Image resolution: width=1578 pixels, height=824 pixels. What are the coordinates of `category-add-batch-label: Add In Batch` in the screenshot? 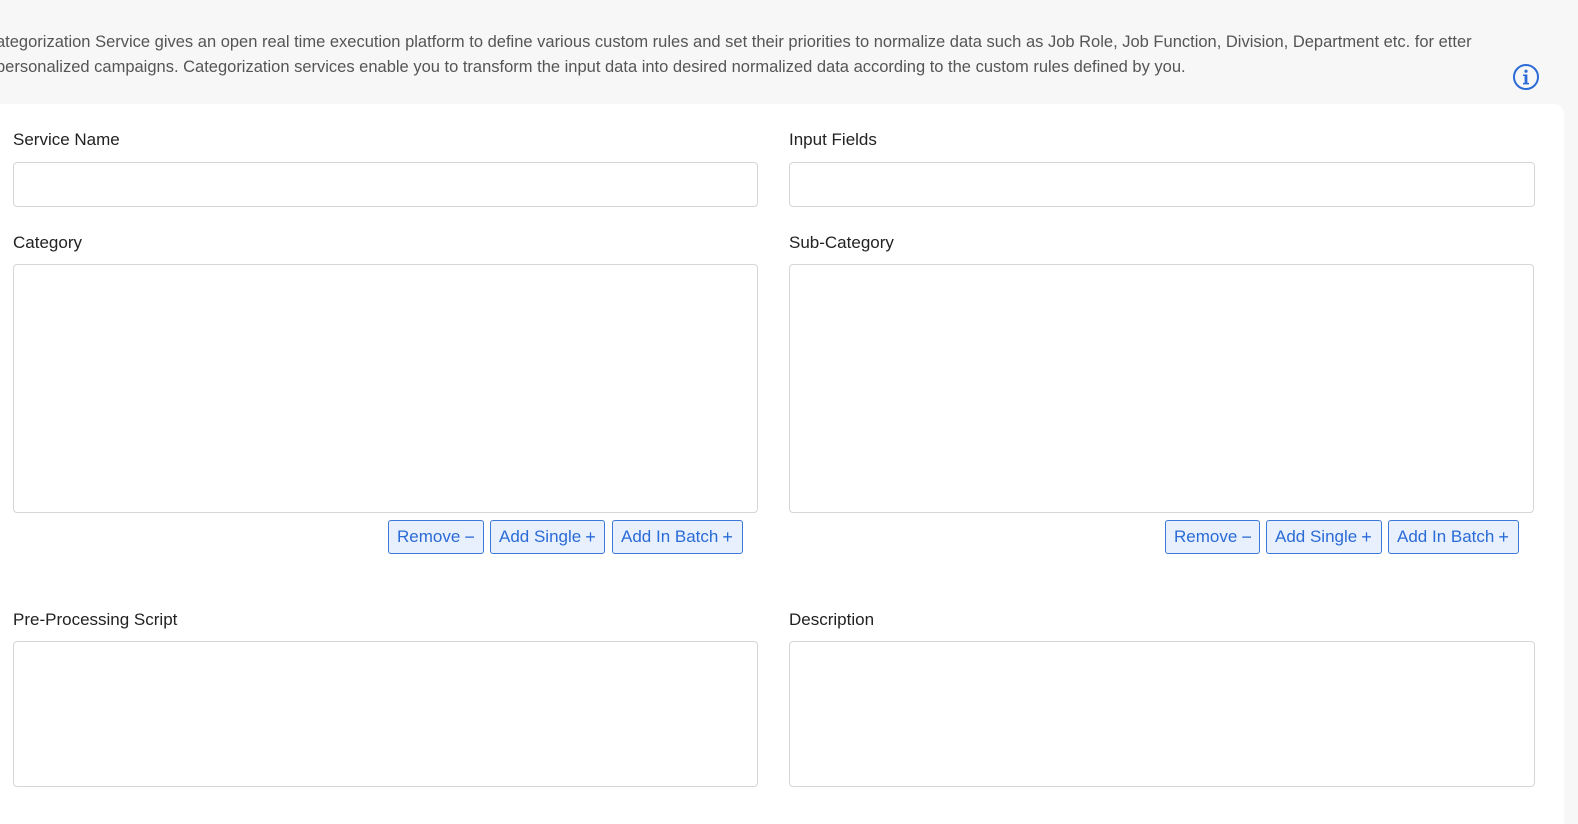 It's located at (670, 536).